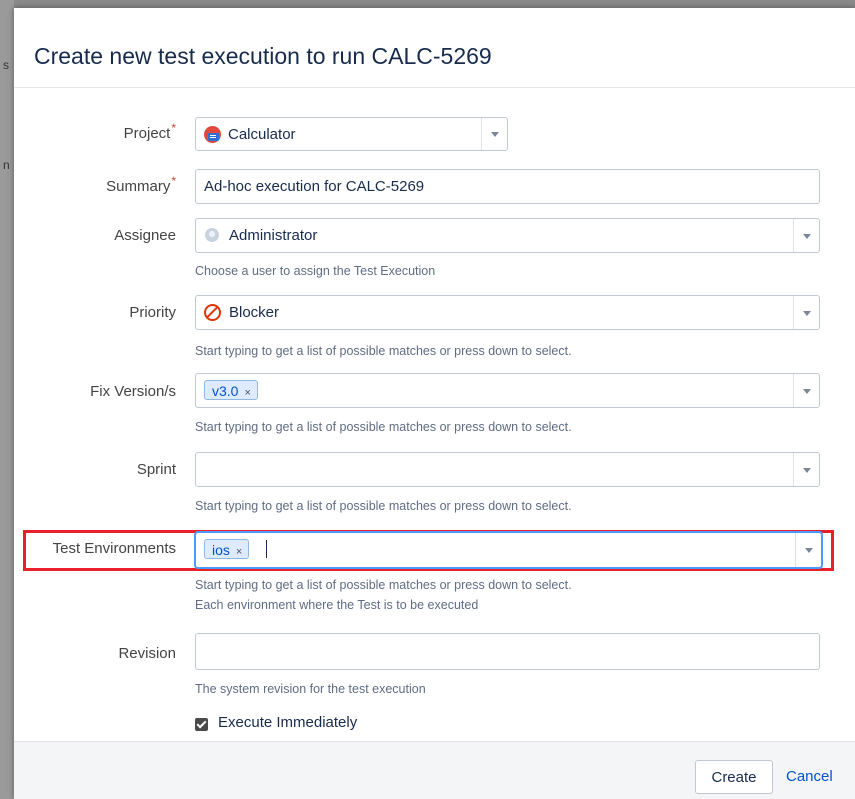 Image resolution: width=855 pixels, height=799 pixels. I want to click on test-environments-select: ios ×, so click(508, 550).